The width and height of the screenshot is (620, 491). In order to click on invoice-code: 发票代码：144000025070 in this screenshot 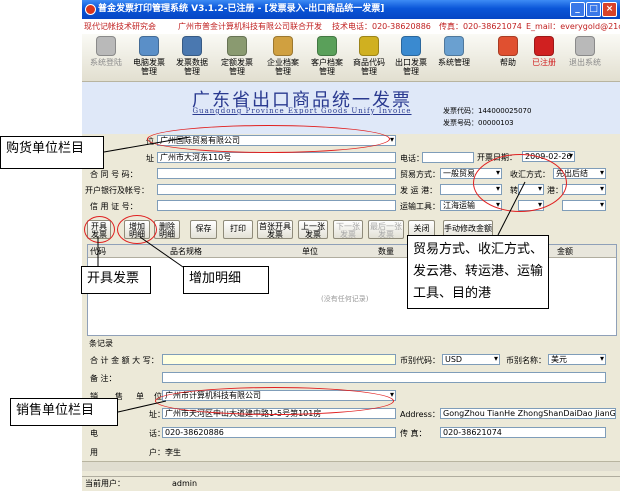, I will do `click(487, 111)`.